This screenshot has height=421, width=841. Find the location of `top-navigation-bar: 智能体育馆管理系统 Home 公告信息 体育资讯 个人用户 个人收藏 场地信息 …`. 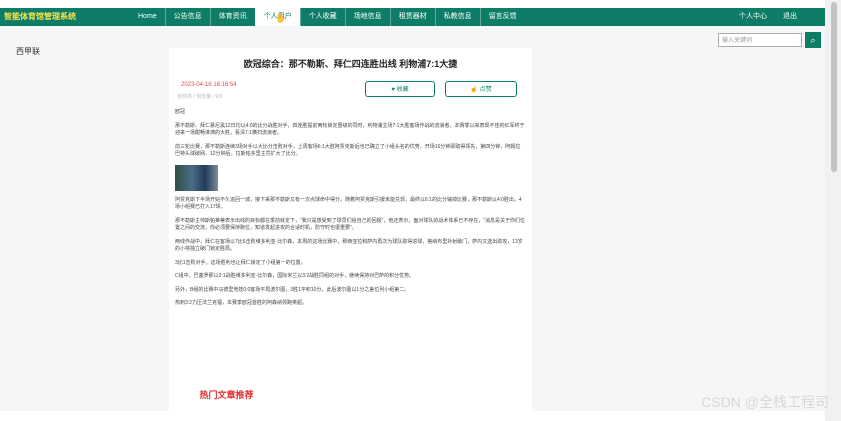

top-navigation-bar: 智能体育馆管理系统 Home 公告信息 体育资讯 个人用户 个人收藏 场地信息 … is located at coordinates (412, 17).